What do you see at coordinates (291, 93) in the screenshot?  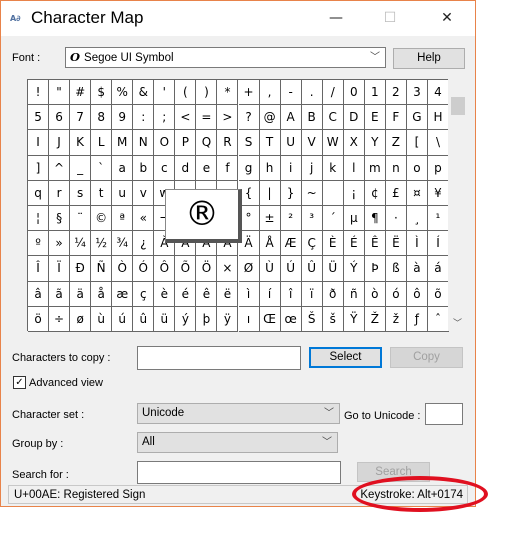 I see `char-cell: -` at bounding box center [291, 93].